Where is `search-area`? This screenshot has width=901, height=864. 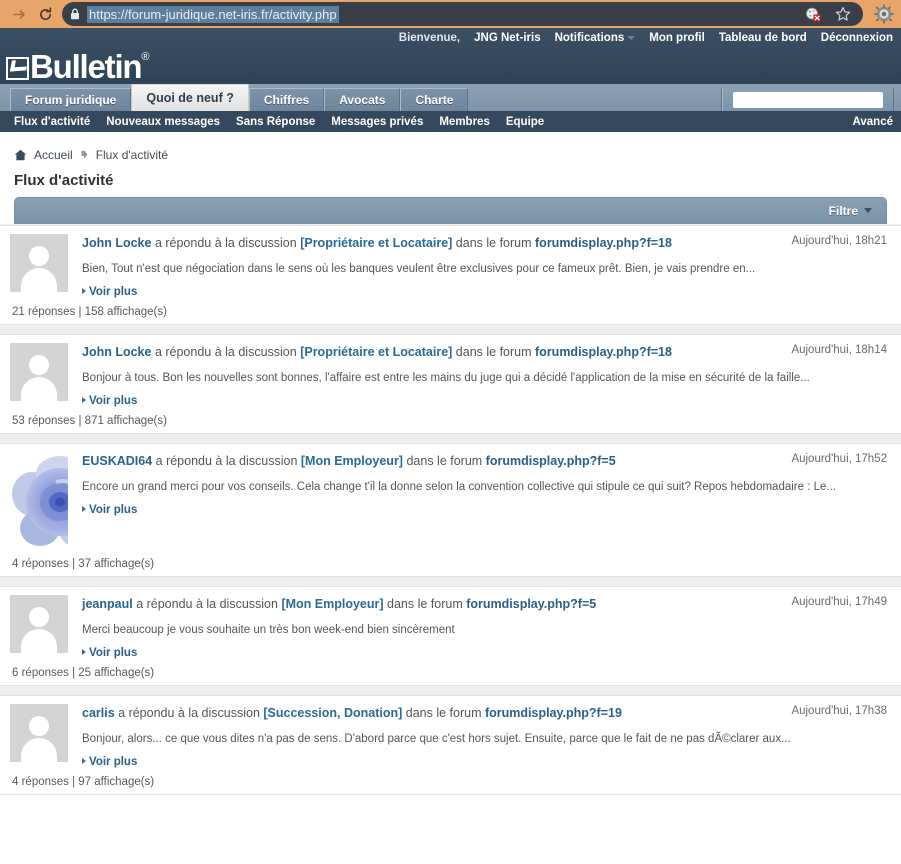 search-area is located at coordinates (807, 99).